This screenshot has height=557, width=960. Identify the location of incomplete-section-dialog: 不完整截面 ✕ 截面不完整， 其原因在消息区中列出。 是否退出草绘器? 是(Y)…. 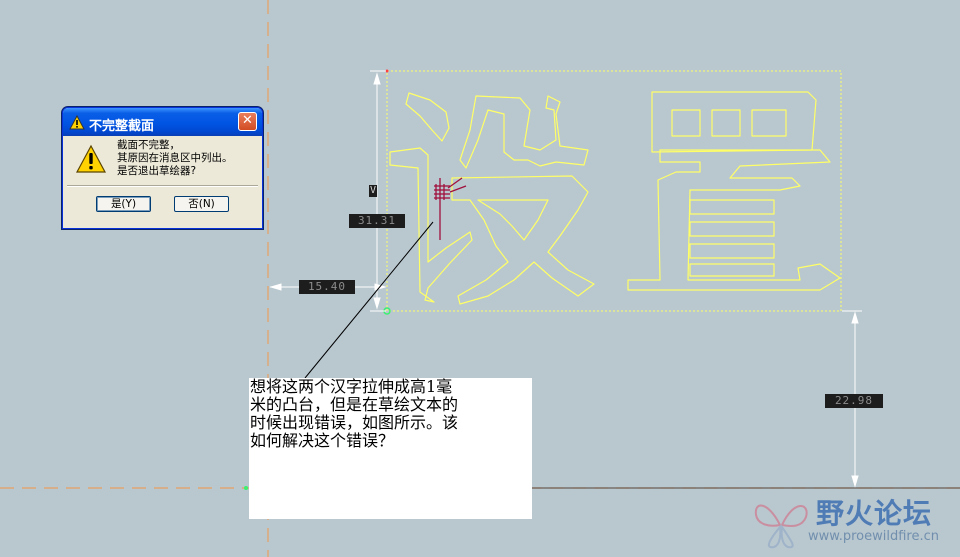
(162, 168).